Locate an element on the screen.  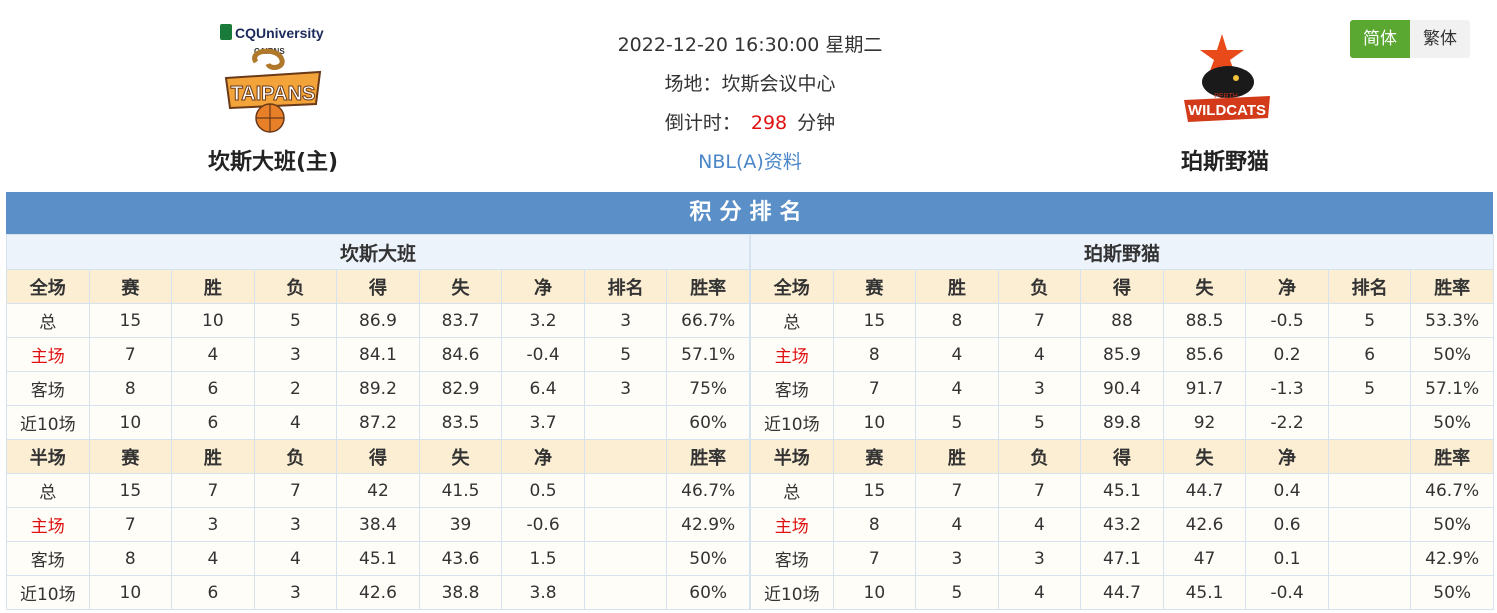
table-cell: 88.5 is located at coordinates (1204, 320).